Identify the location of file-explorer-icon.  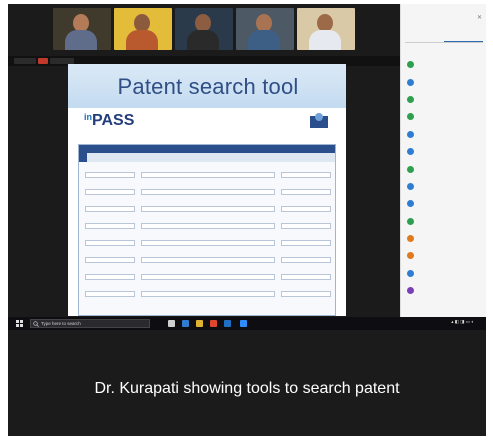
(199, 323).